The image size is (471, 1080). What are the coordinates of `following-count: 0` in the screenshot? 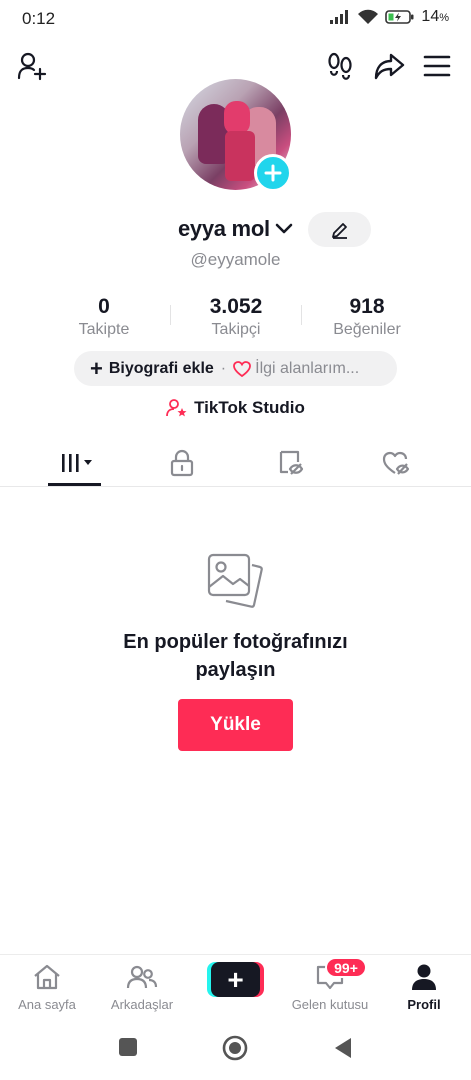 It's located at (104, 306).